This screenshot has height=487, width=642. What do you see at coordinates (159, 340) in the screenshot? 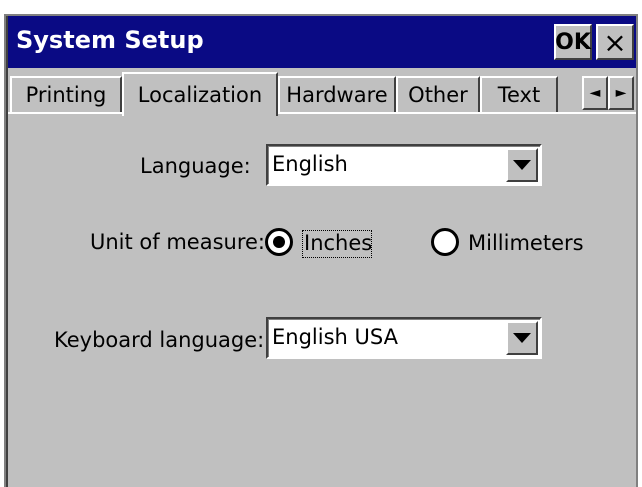
I see `keyboard-language-label: Keyboard language:` at bounding box center [159, 340].